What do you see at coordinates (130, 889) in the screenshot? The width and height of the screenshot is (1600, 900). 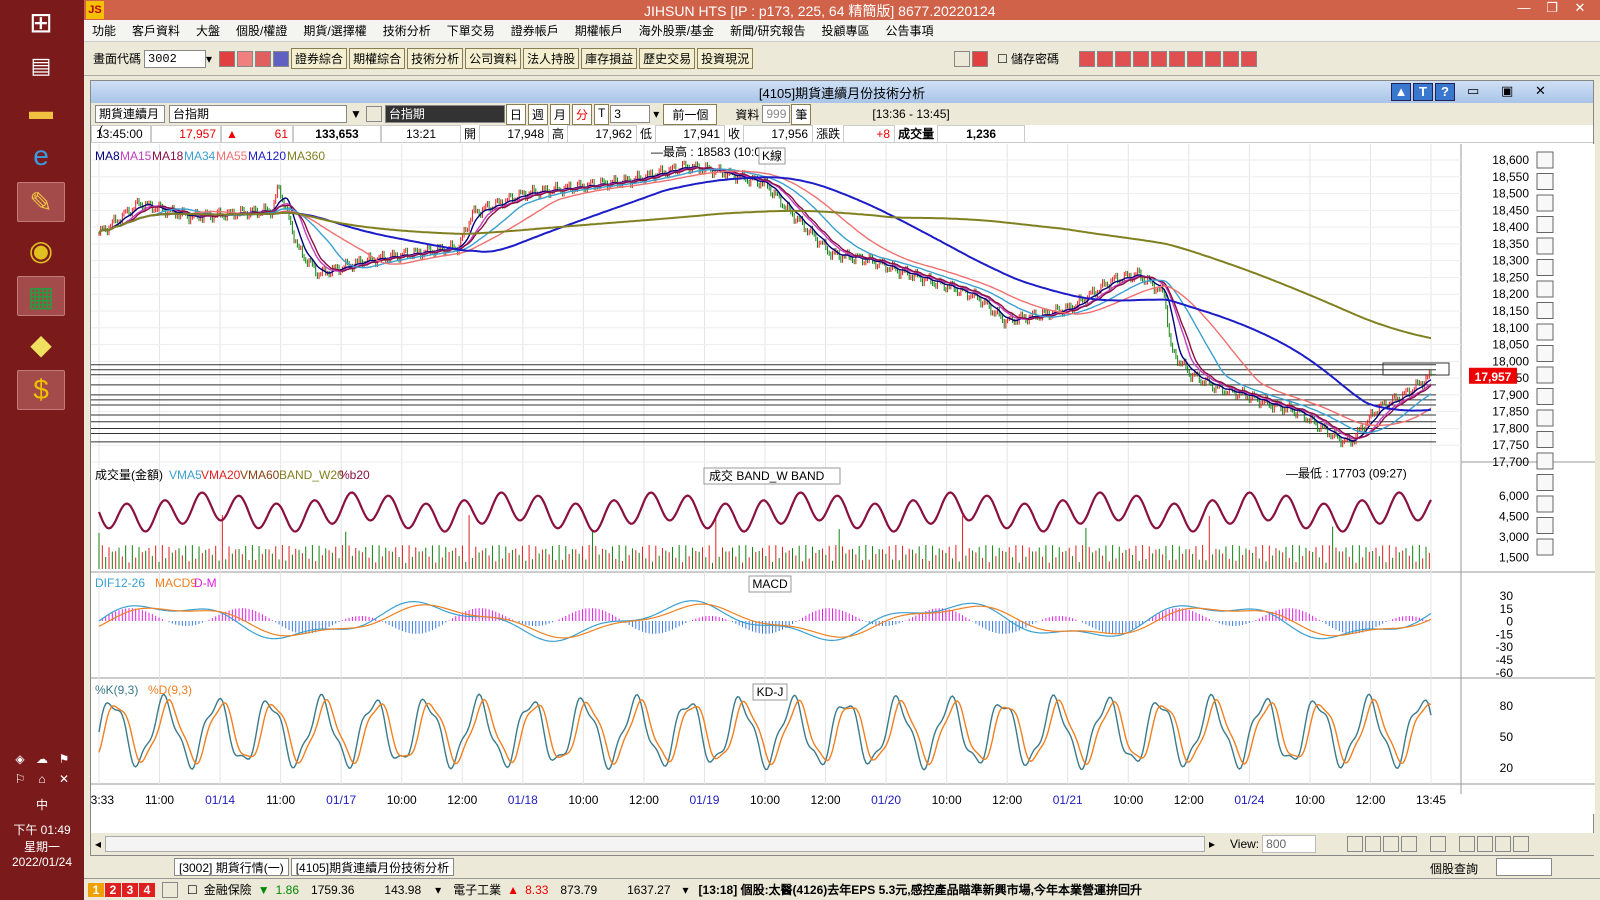 I see `ticker-page-button: 3` at bounding box center [130, 889].